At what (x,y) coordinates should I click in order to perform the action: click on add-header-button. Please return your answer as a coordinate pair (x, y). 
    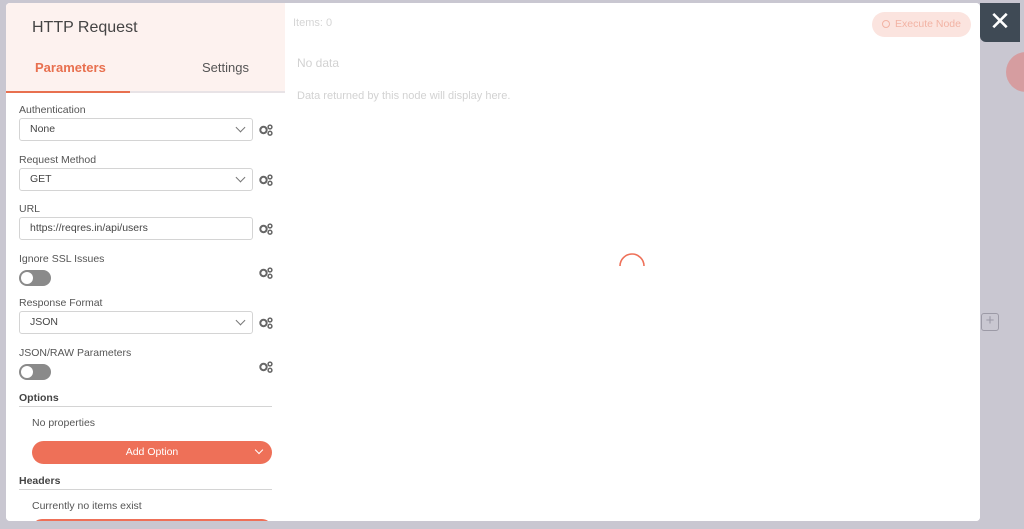
    Looking at the image, I should click on (152, 520).